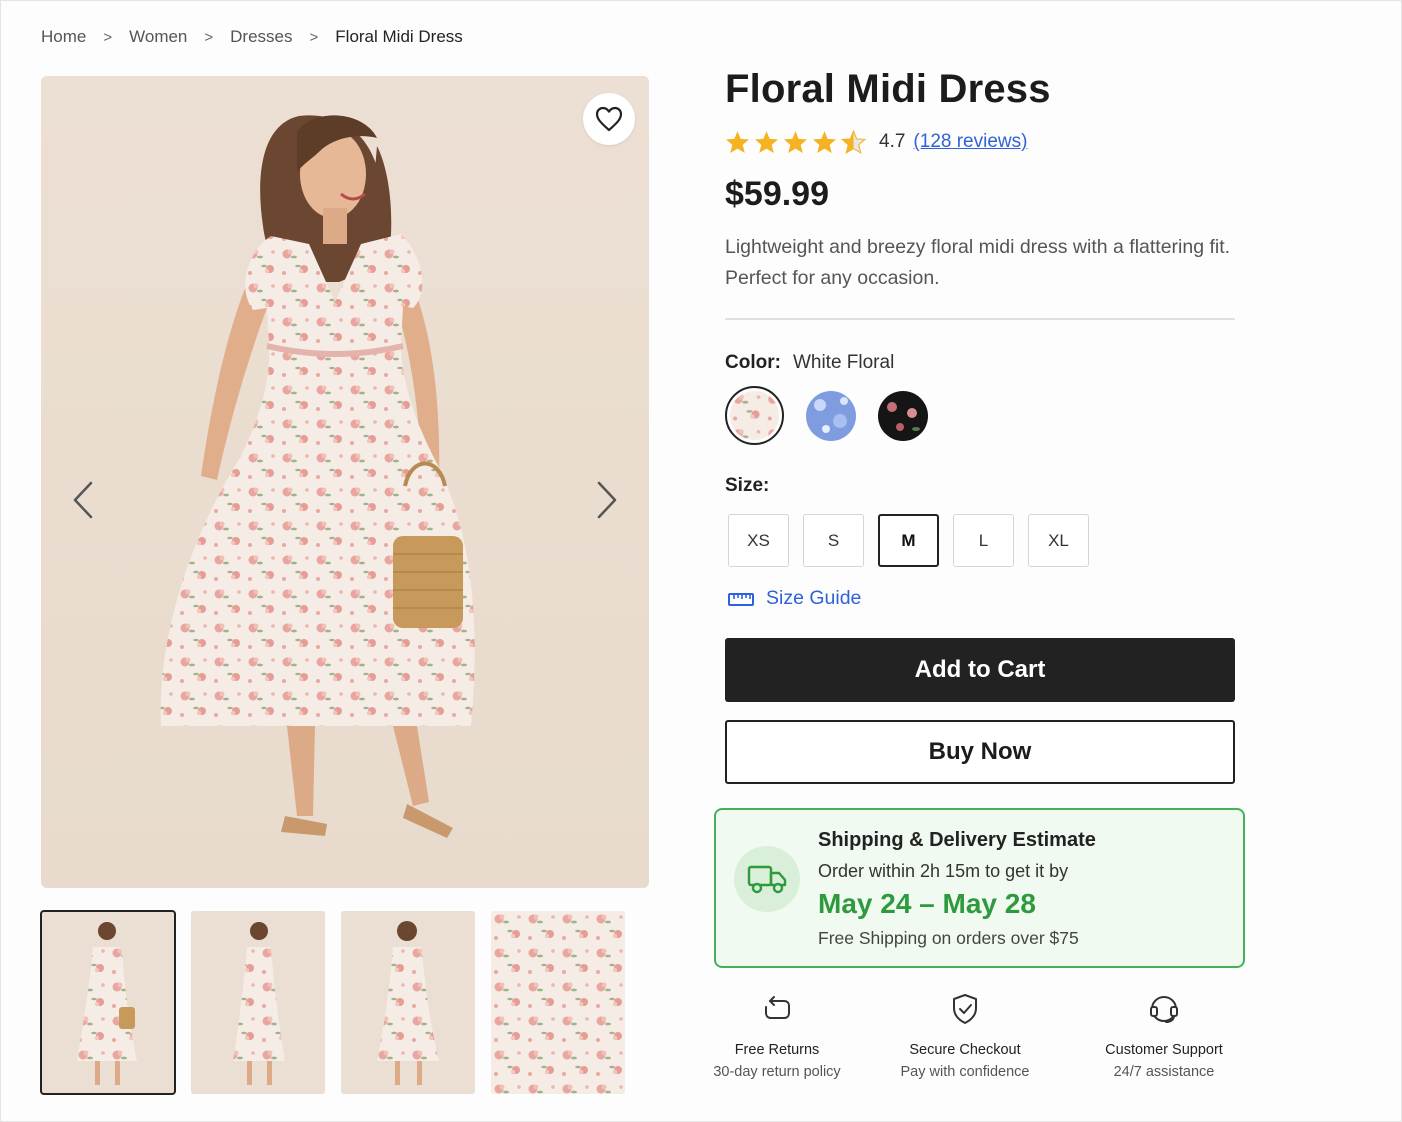 Image resolution: width=1402 pixels, height=1122 pixels. Describe the element at coordinates (980, 319) in the screenshot. I see `section-divider` at that location.